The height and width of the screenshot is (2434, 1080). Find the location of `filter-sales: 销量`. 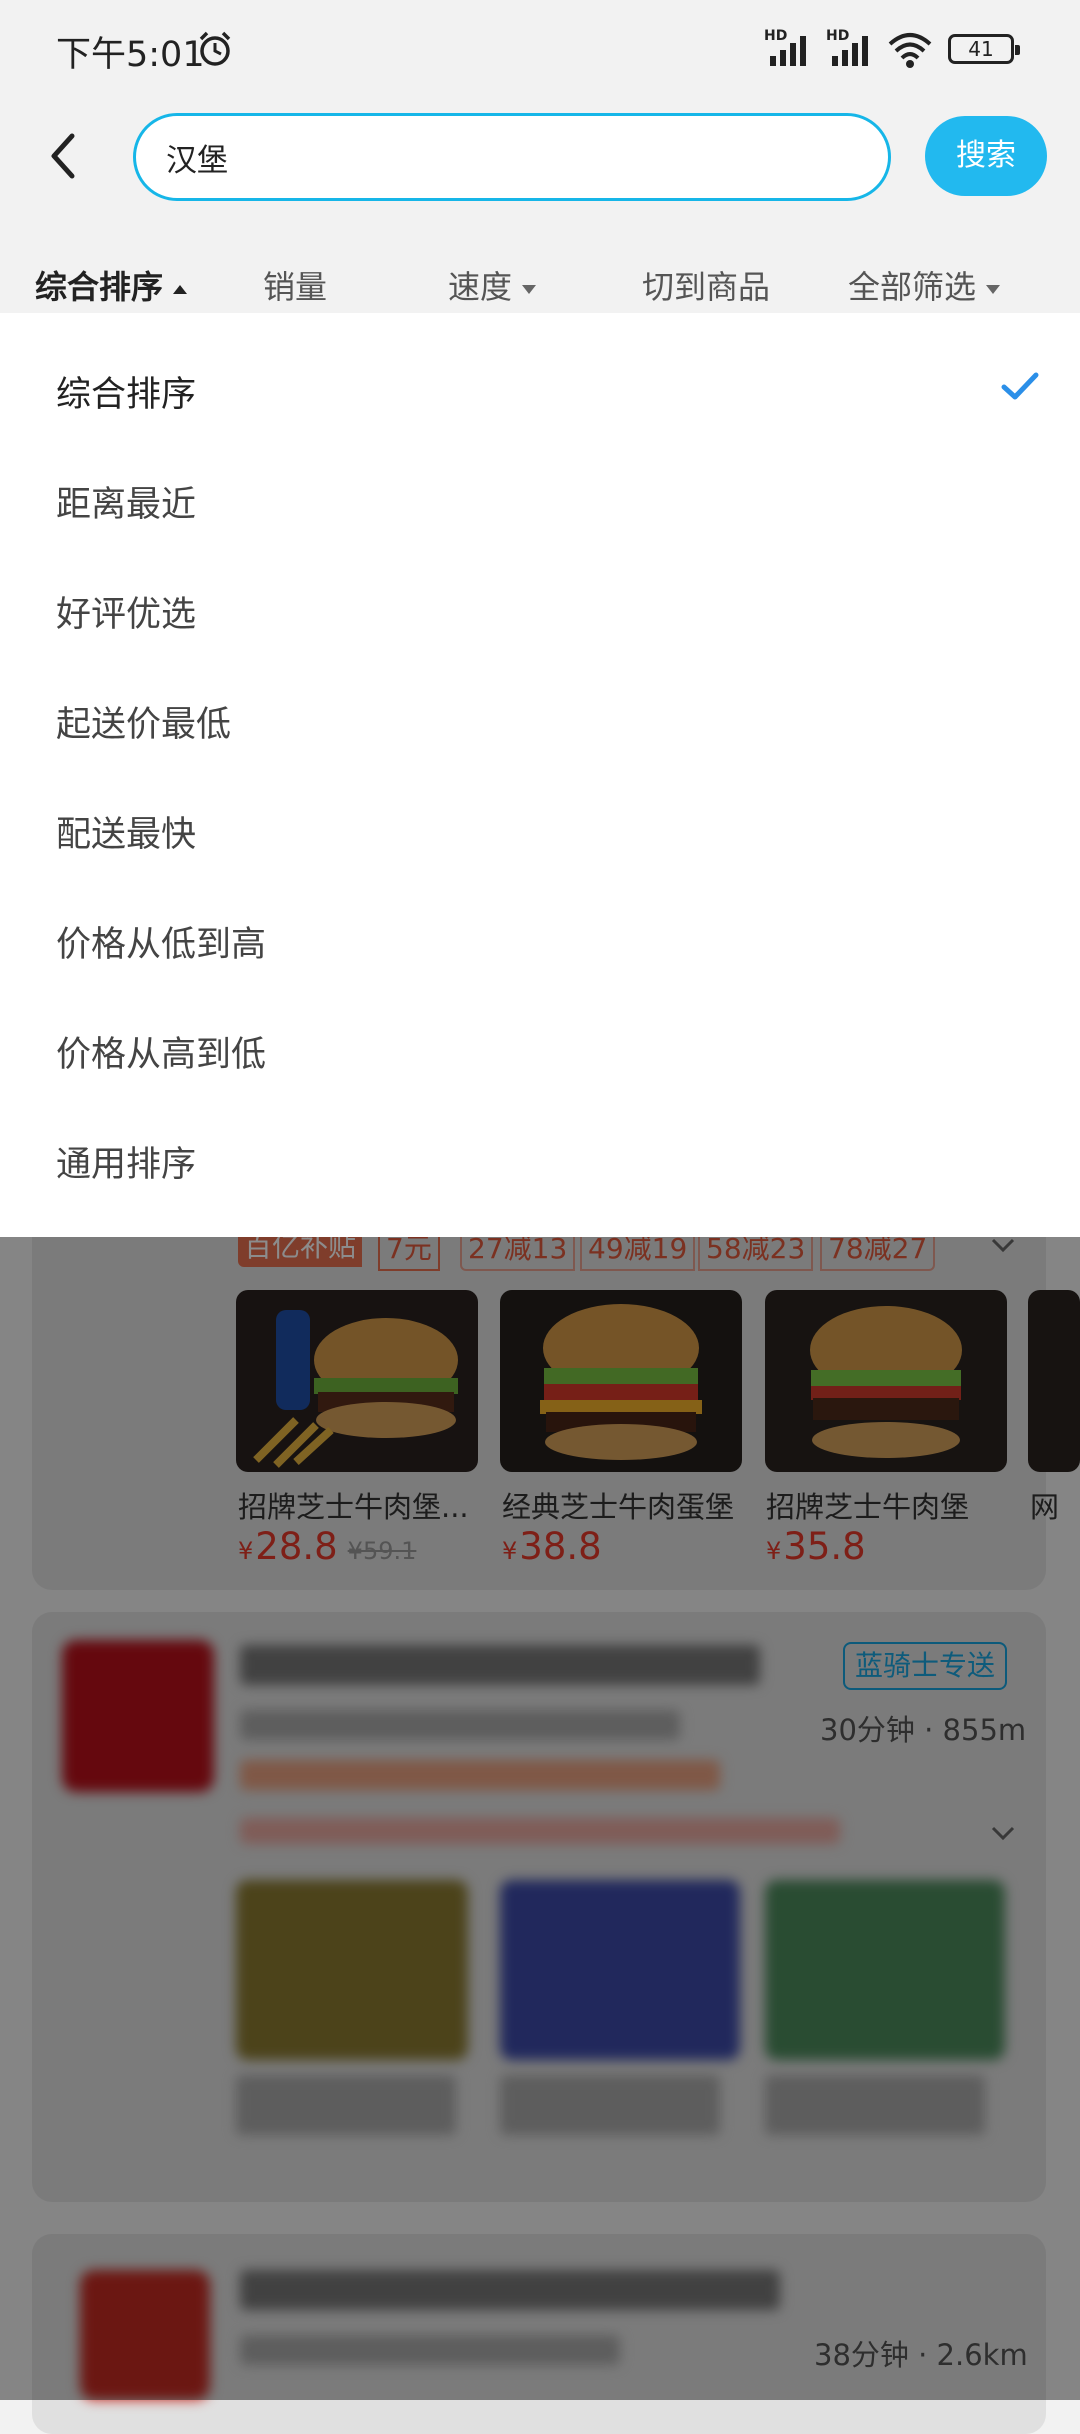

filter-sales: 销量 is located at coordinates (295, 285).